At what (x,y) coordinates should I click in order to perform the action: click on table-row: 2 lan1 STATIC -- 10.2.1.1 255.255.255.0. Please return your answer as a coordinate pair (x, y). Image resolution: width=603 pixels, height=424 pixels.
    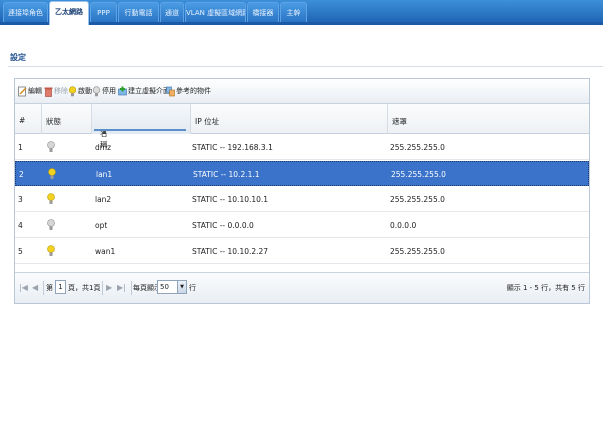
    Looking at the image, I should click on (302, 173).